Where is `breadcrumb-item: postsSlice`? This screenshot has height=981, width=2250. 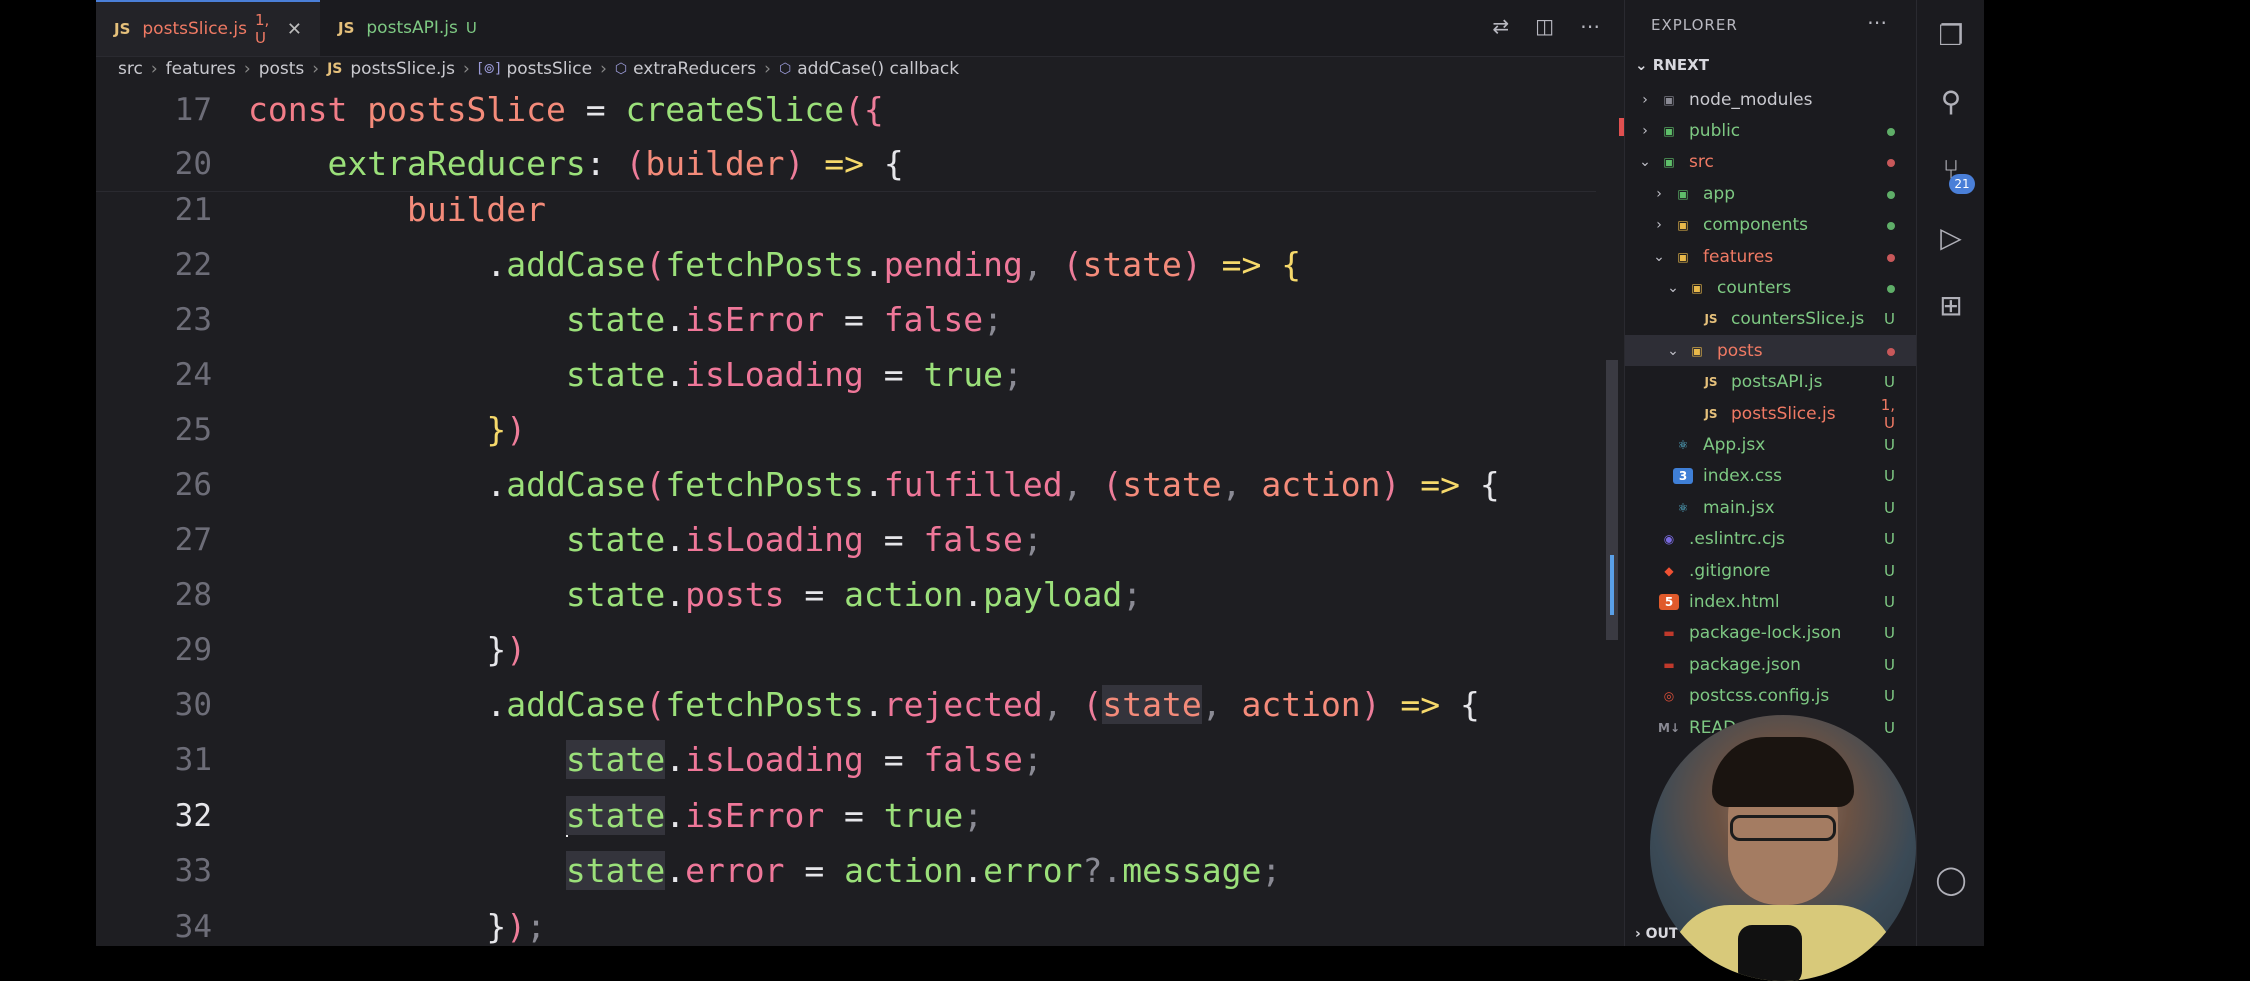
breadcrumb-item: postsSlice is located at coordinates (549, 69).